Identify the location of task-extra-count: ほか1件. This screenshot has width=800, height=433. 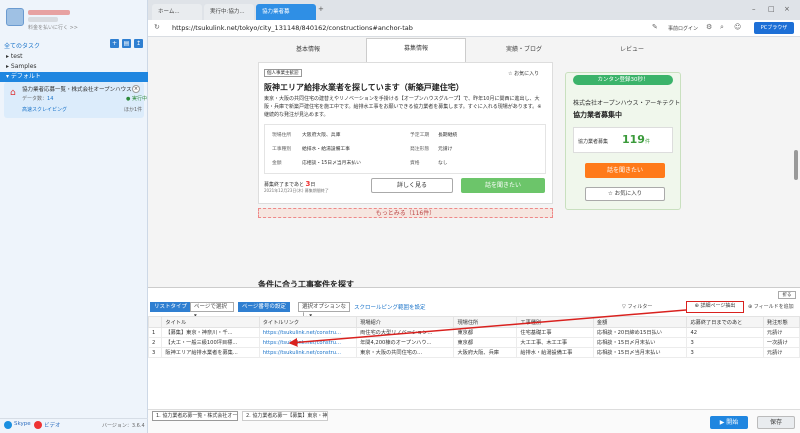
(133, 110).